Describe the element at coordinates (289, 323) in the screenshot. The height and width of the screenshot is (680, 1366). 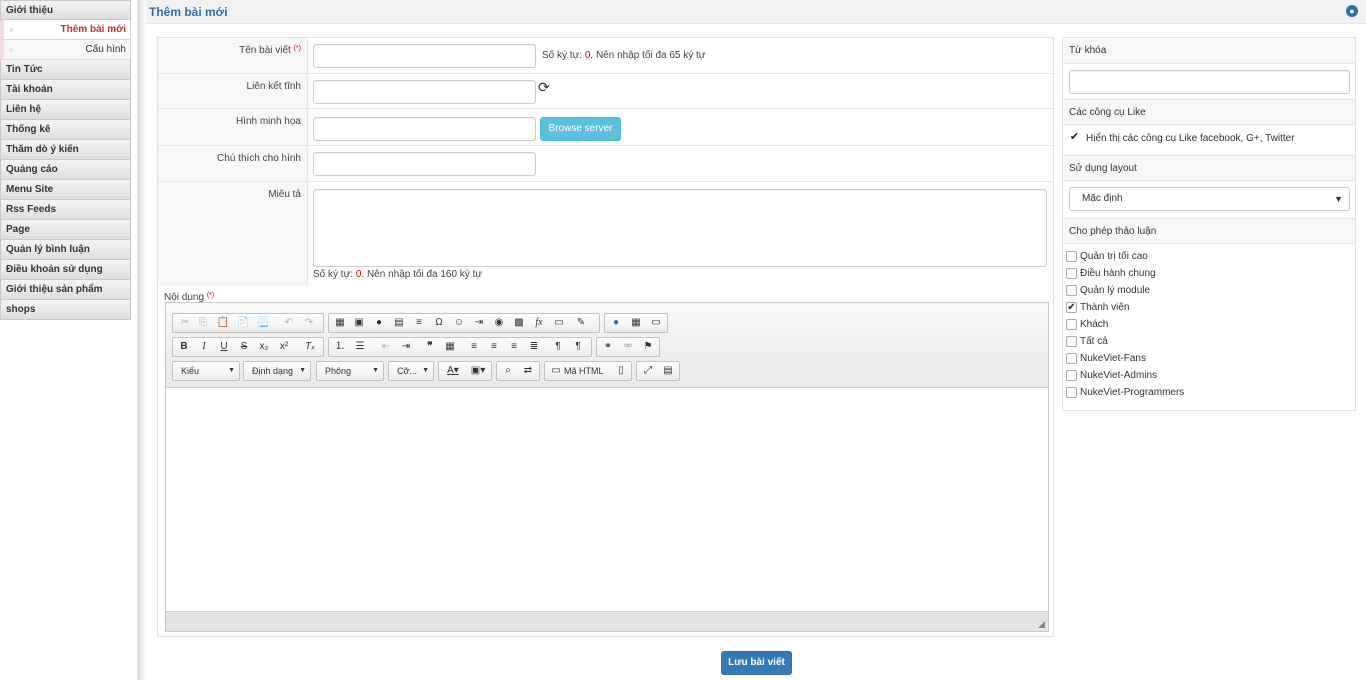
I see `undo-icon: ↶` at that location.